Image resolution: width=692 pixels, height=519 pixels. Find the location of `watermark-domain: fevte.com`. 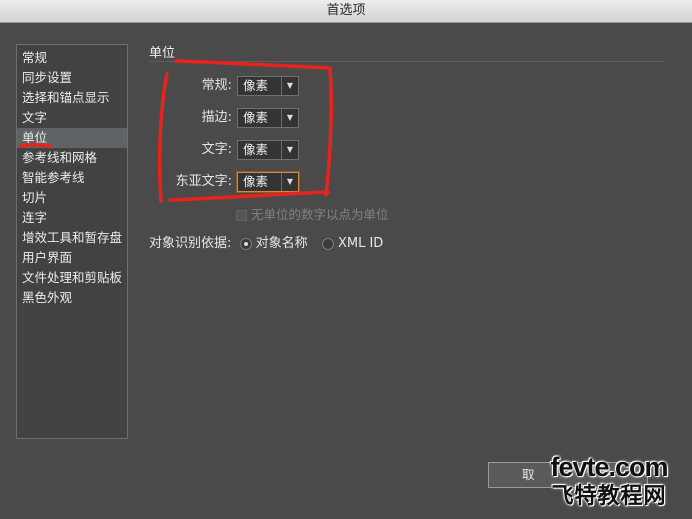

watermark-domain: fevte.com is located at coordinates (609, 467).